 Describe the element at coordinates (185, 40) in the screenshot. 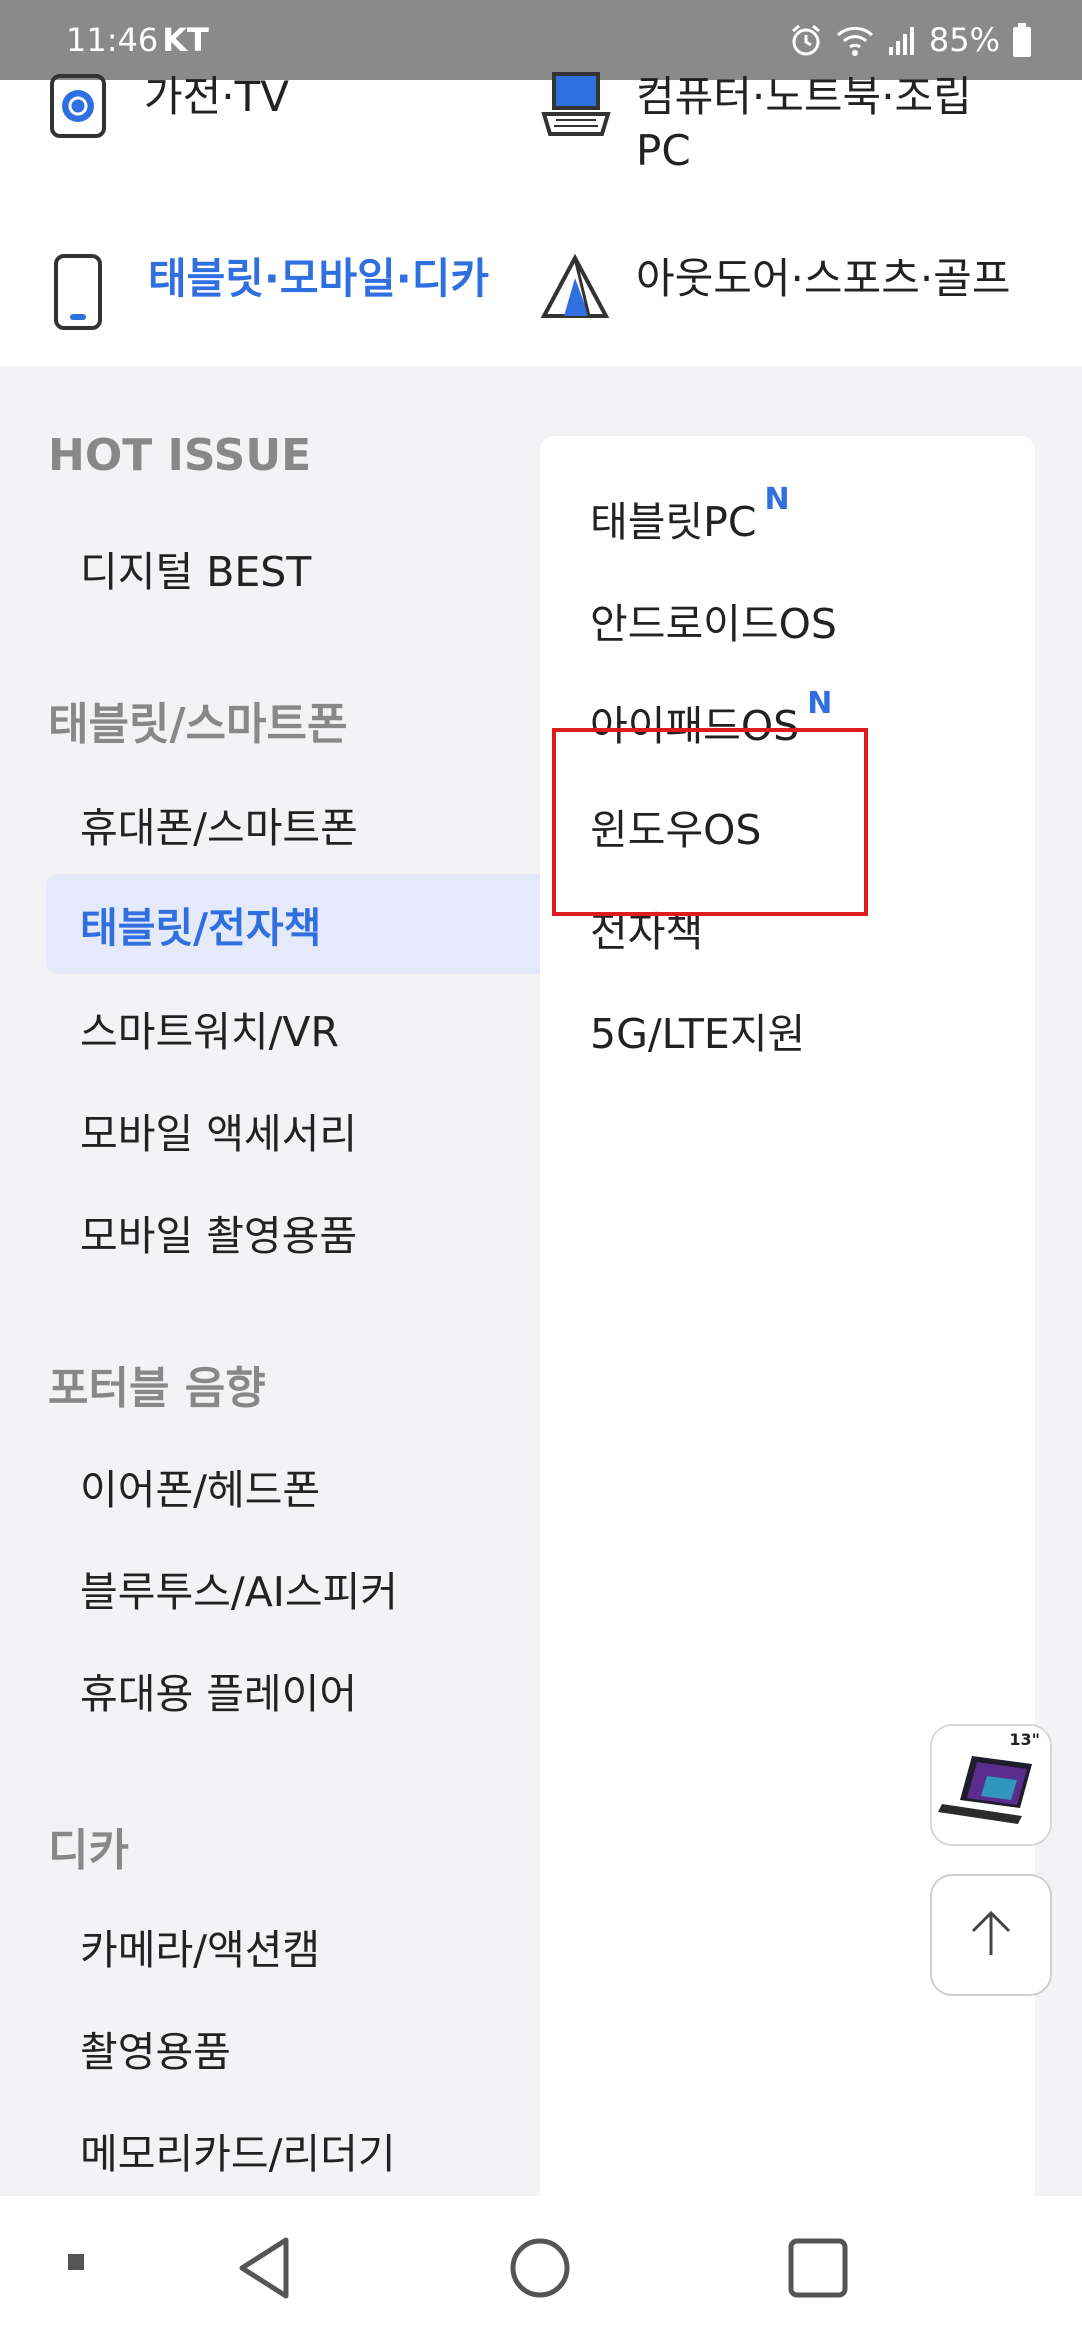

I see `status-carrier: KT` at that location.